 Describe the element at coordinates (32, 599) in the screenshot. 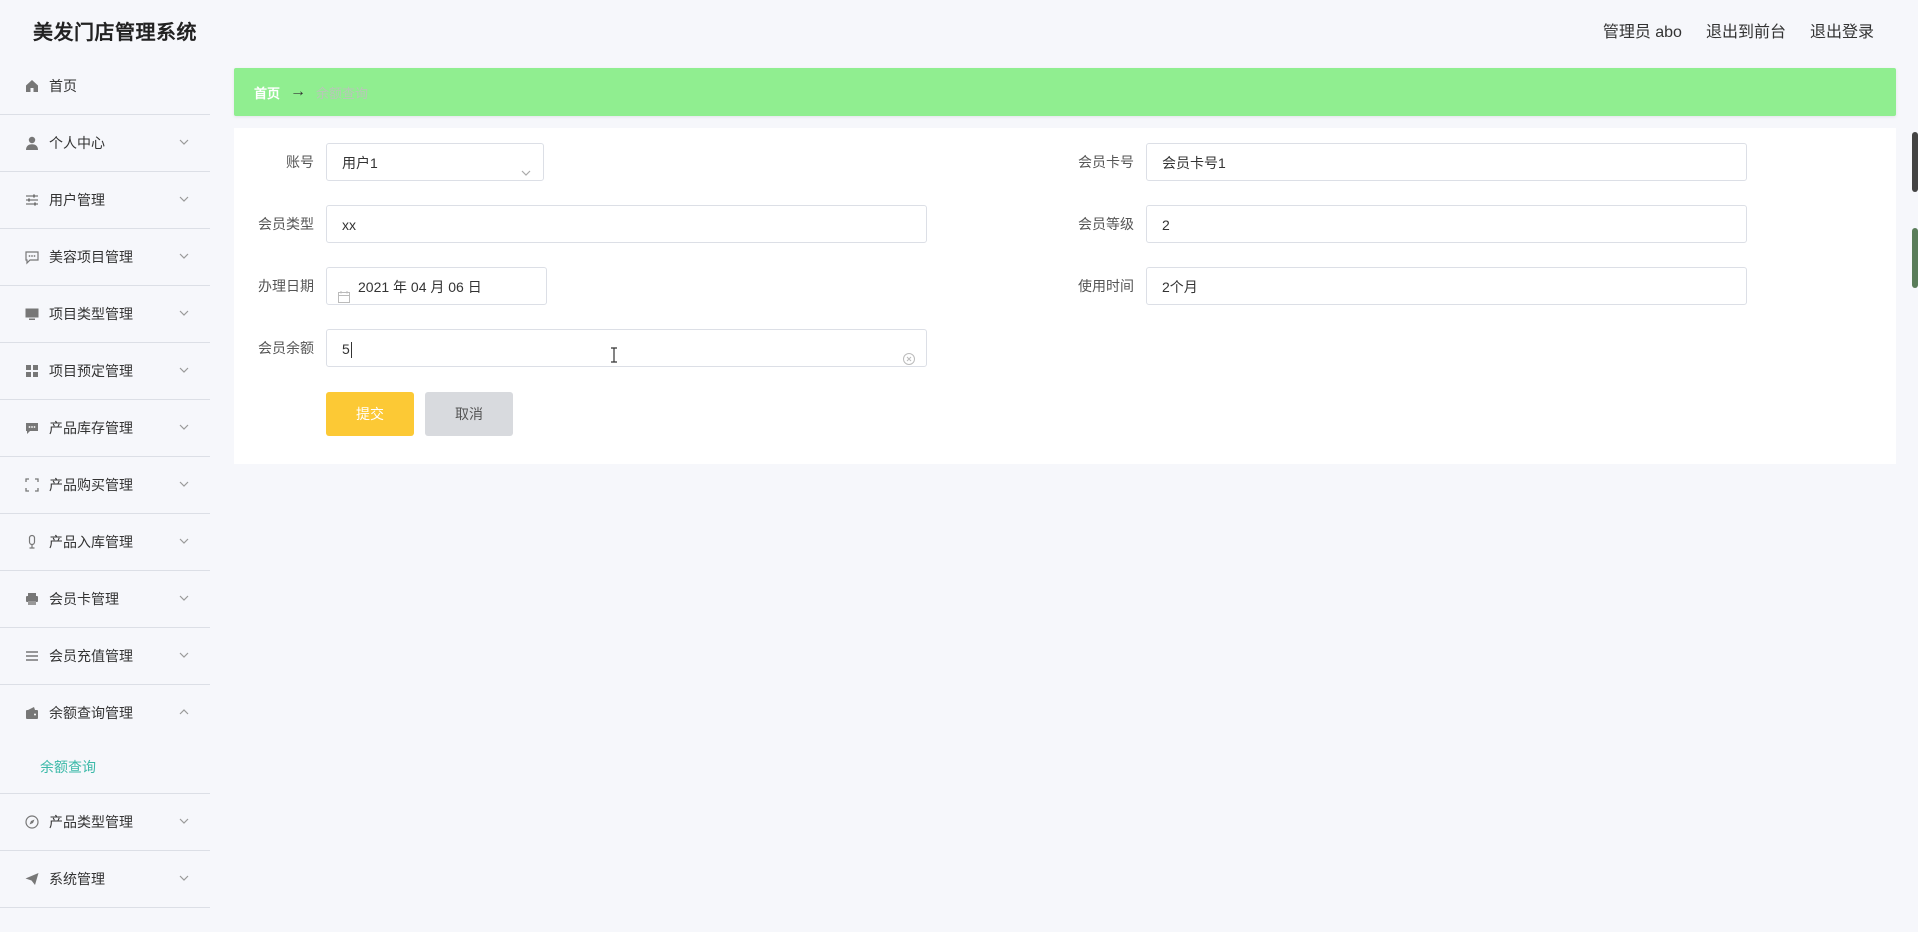

I see `printer-icon` at that location.